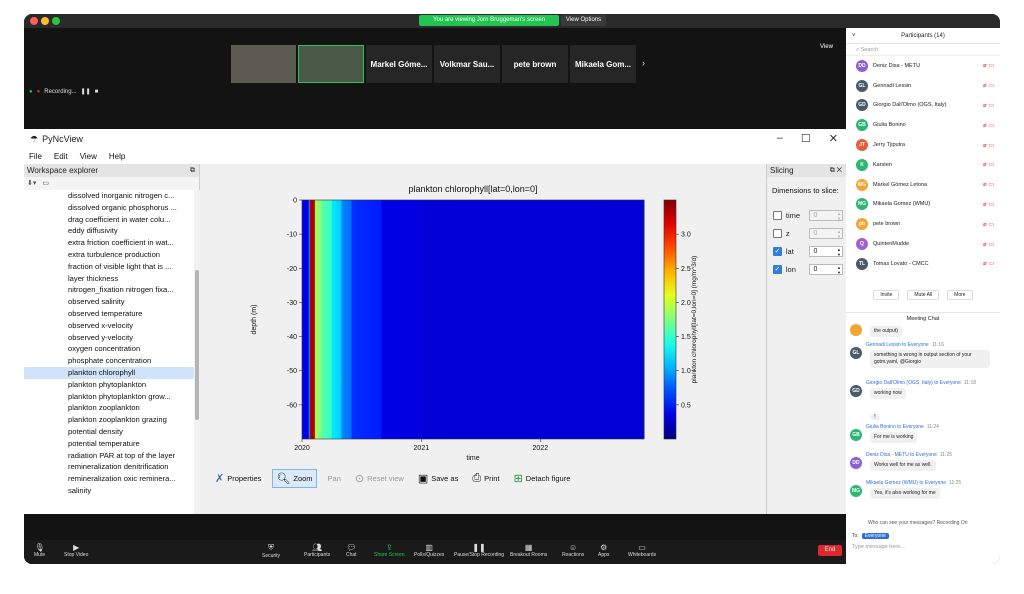 The width and height of the screenshot is (1024, 594). What do you see at coordinates (429, 550) in the screenshot?
I see `polls-quizzes-button: ▥ Polls/Quizzes` at bounding box center [429, 550].